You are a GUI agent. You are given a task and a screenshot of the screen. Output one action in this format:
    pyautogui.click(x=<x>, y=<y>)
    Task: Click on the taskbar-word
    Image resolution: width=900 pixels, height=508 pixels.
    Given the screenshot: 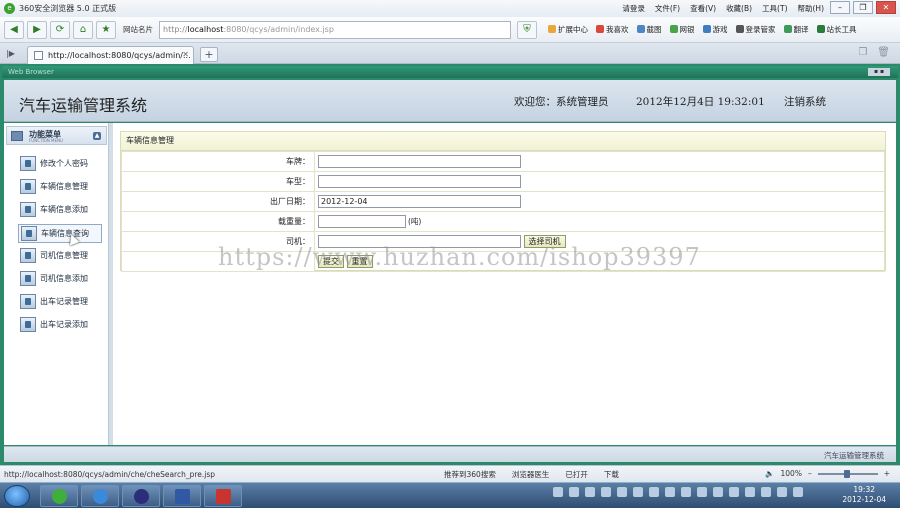 What is the action you would take?
    pyautogui.click(x=182, y=496)
    